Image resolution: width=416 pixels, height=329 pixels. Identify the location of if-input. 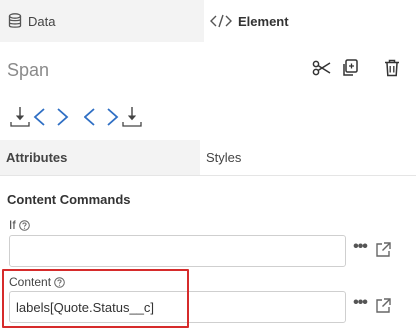
(177, 251).